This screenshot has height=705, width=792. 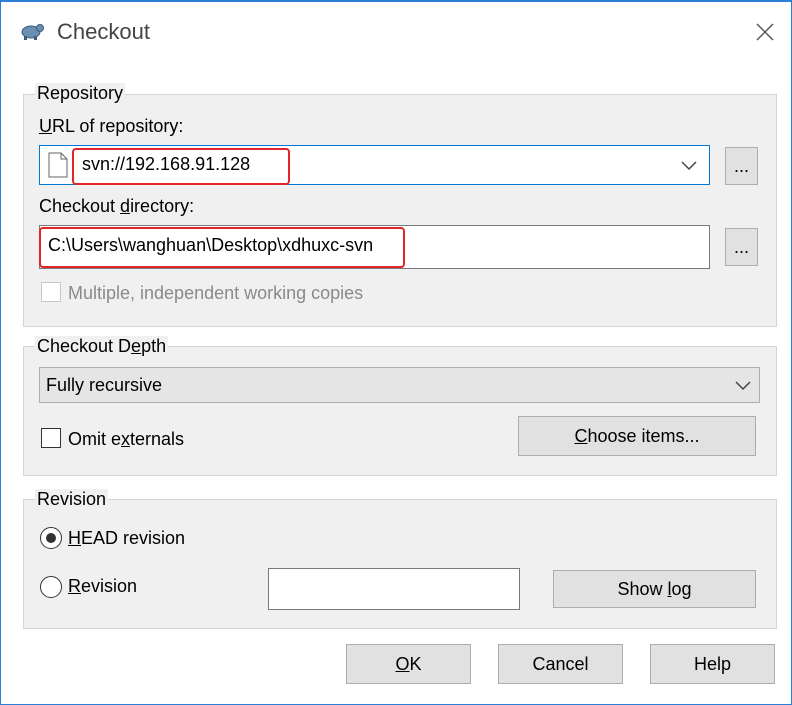 What do you see at coordinates (80, 93) in the screenshot?
I see `repository-group-label: Repository` at bounding box center [80, 93].